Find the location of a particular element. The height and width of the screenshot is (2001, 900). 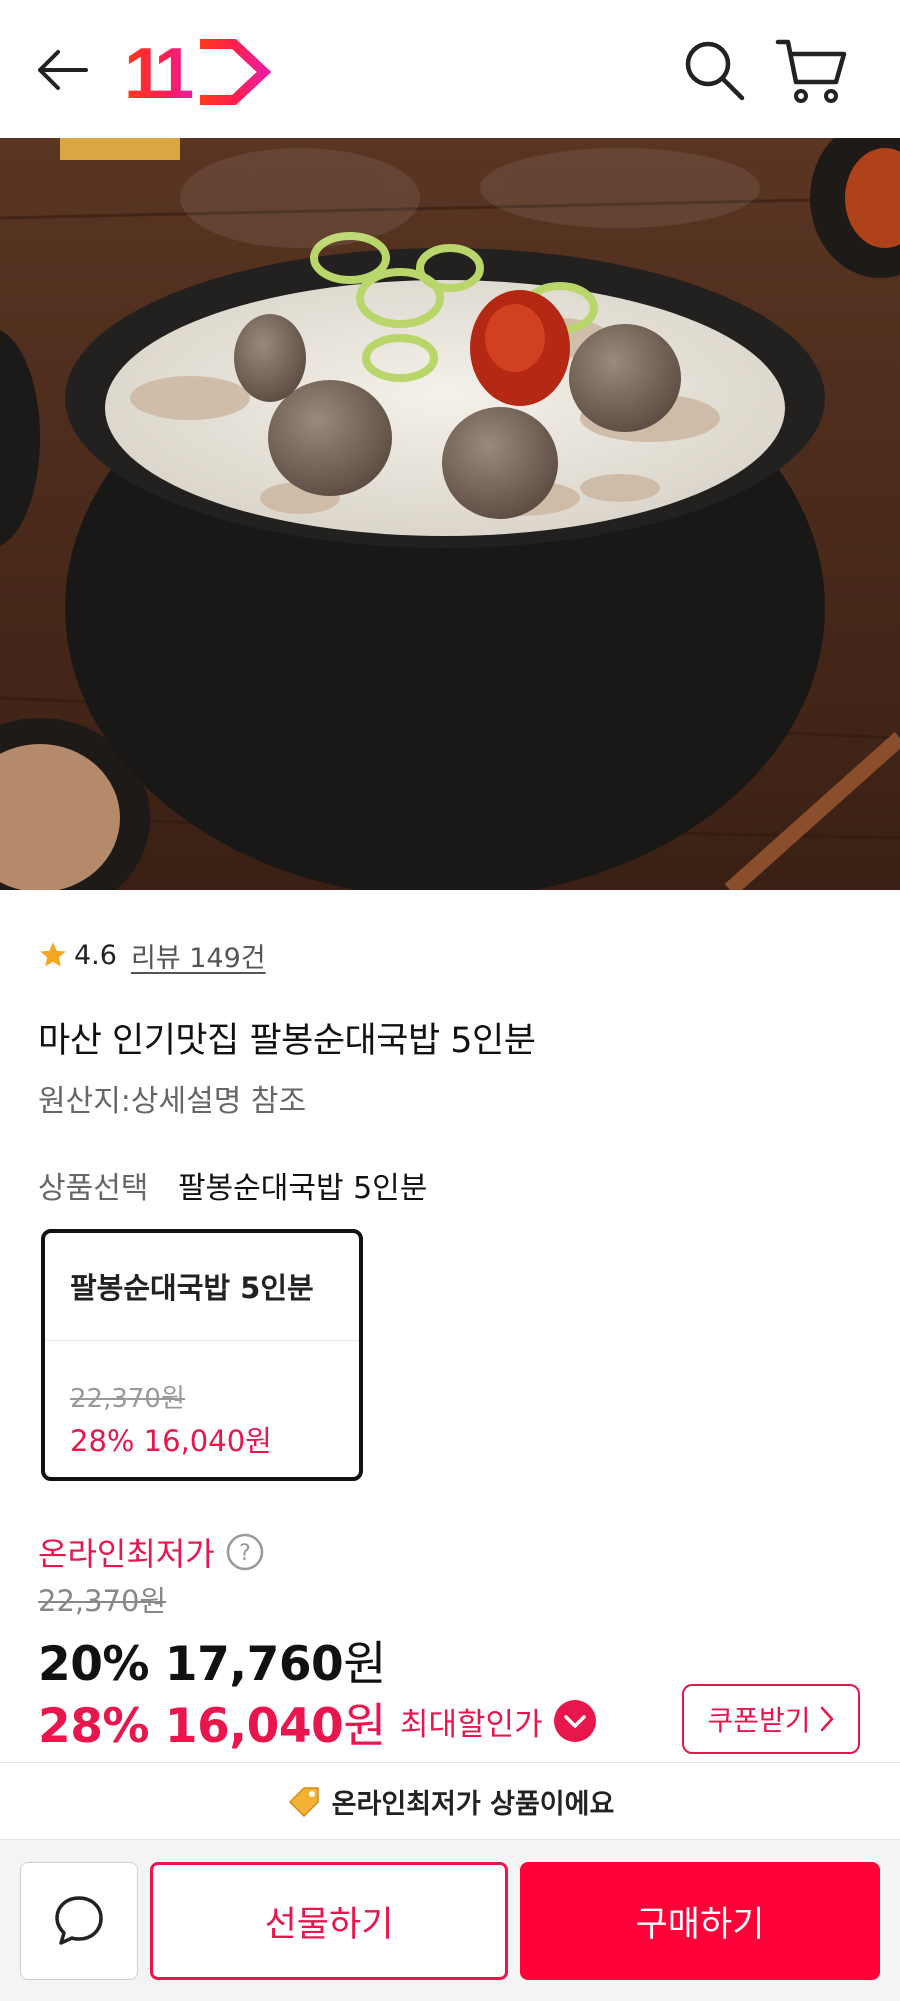

option-card-old-price: 22,370원 is located at coordinates (127, 1399).